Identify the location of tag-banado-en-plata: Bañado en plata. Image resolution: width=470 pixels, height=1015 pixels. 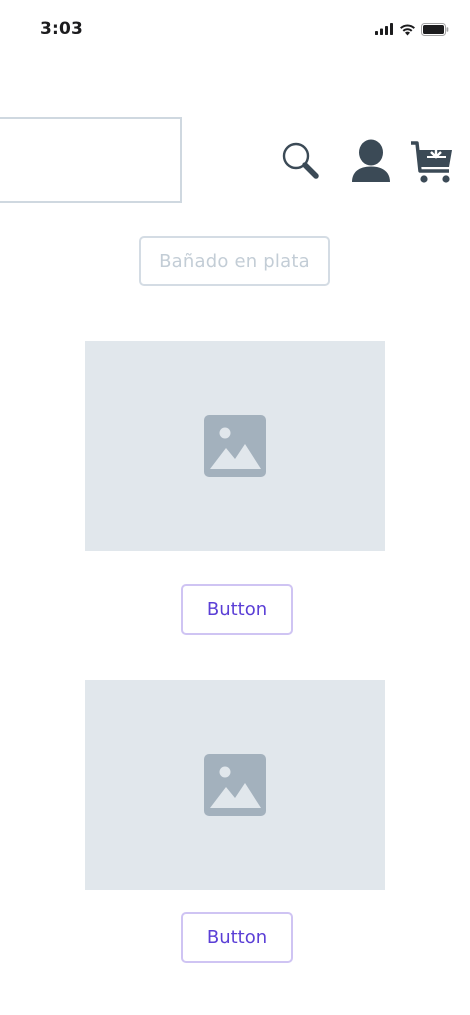
(234, 261).